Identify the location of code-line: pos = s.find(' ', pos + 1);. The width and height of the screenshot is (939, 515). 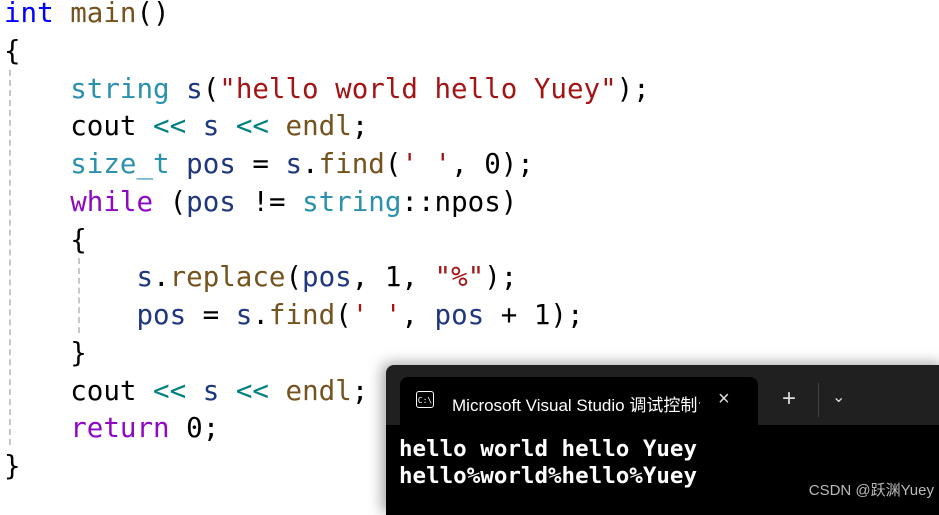
(327, 316).